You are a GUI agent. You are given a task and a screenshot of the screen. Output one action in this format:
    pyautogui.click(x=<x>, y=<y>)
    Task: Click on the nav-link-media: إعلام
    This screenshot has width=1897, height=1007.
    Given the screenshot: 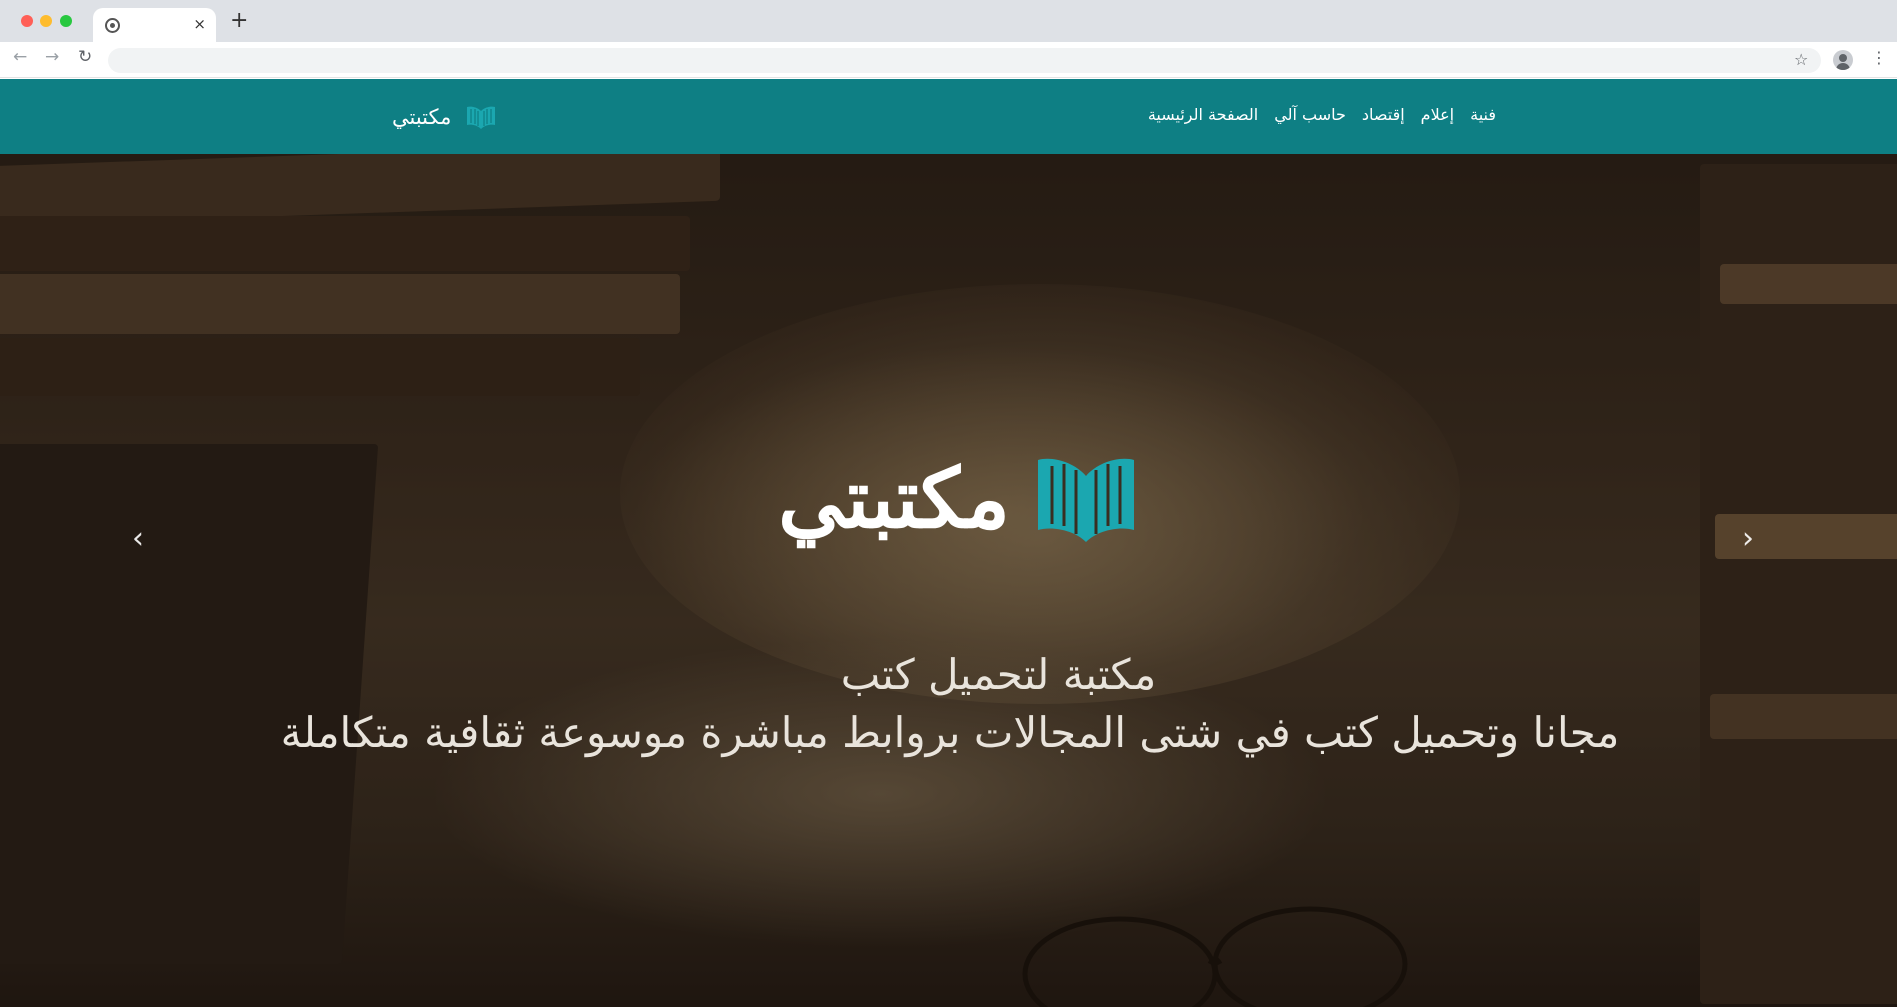 What is the action you would take?
    pyautogui.click(x=1437, y=114)
    